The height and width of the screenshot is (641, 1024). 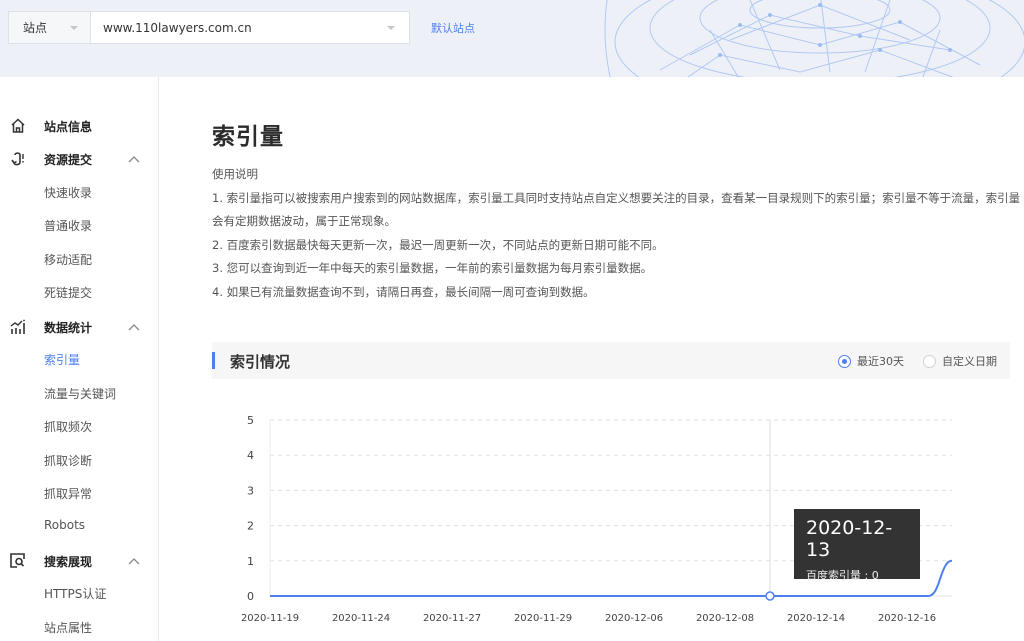 I want to click on sidebar-group-search-display: 搜索展现, so click(x=79, y=561).